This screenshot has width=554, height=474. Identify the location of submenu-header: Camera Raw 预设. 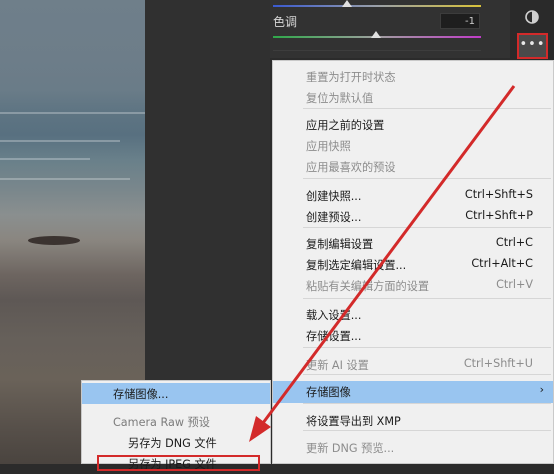
(176, 421).